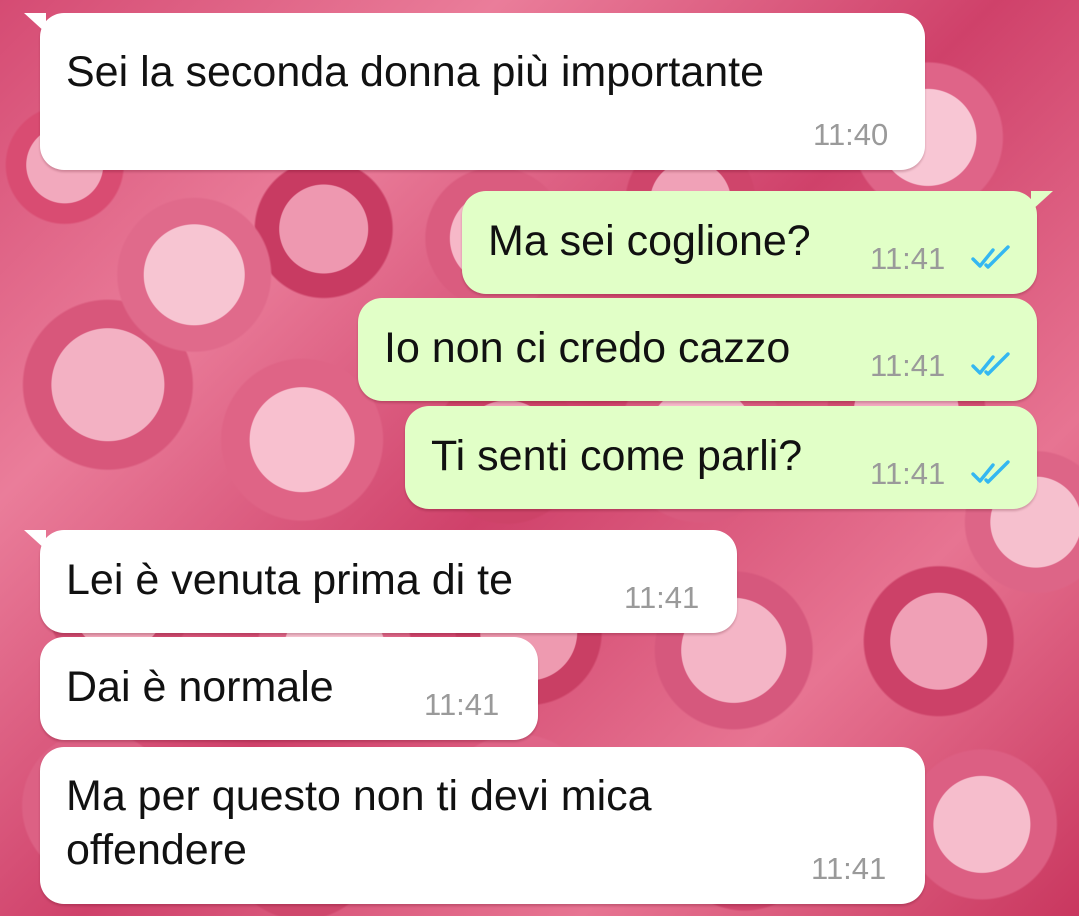  I want to click on message-bubble-outgoing-3: Ti senti come parli? 11:41, so click(721, 457).